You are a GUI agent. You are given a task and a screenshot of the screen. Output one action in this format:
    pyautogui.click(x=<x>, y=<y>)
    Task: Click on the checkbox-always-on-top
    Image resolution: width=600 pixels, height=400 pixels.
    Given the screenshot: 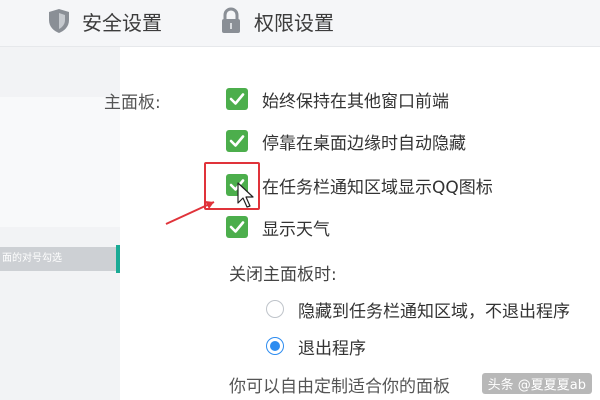 What is the action you would take?
    pyautogui.click(x=237, y=99)
    